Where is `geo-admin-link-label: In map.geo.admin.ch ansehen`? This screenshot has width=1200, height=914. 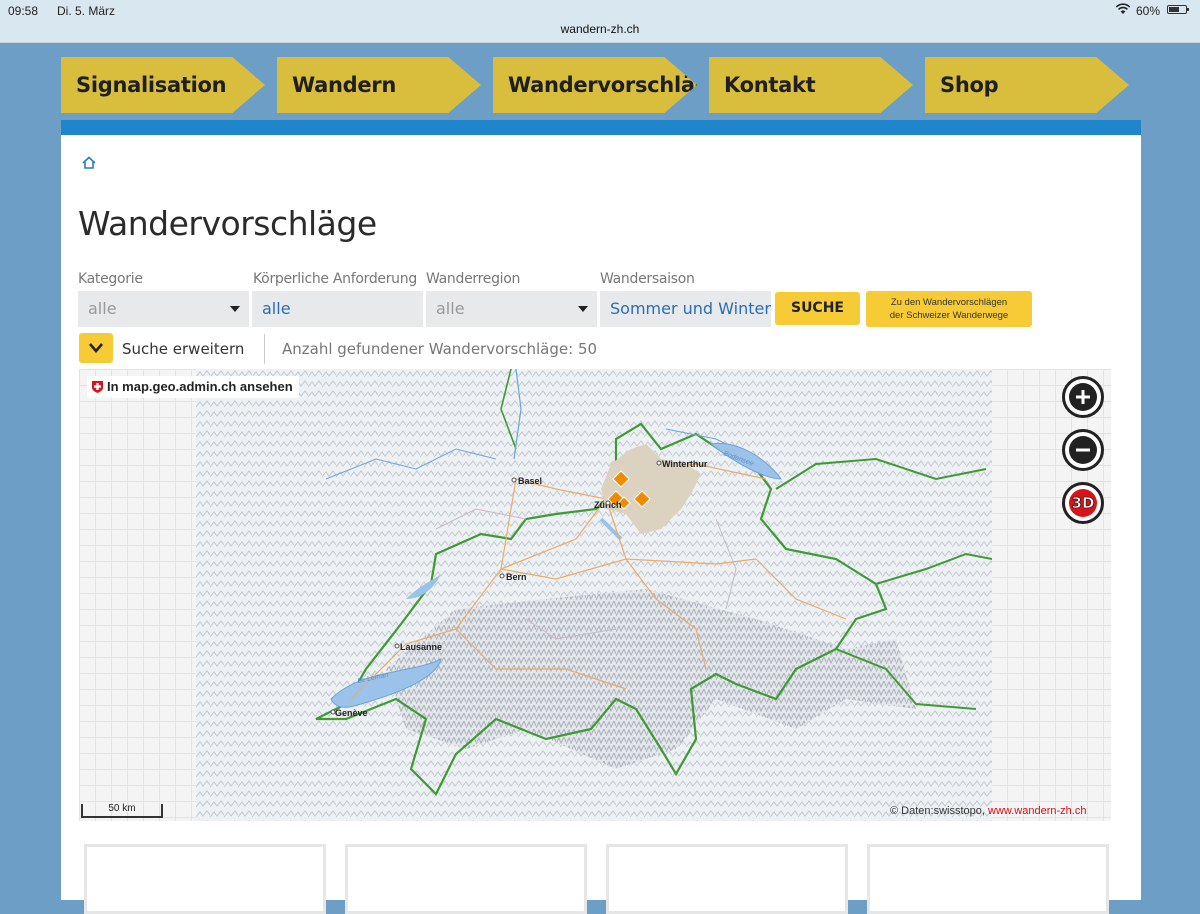 geo-admin-link-label: In map.geo.admin.ch ansehen is located at coordinates (200, 386).